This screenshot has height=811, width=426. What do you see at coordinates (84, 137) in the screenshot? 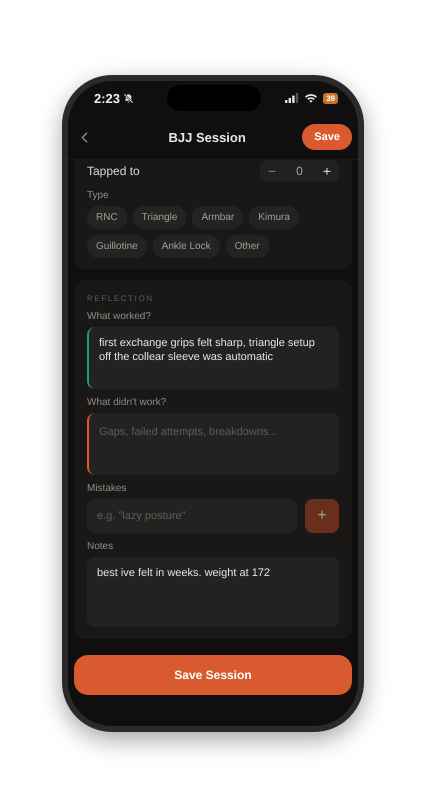
I see `back-icon` at bounding box center [84, 137].